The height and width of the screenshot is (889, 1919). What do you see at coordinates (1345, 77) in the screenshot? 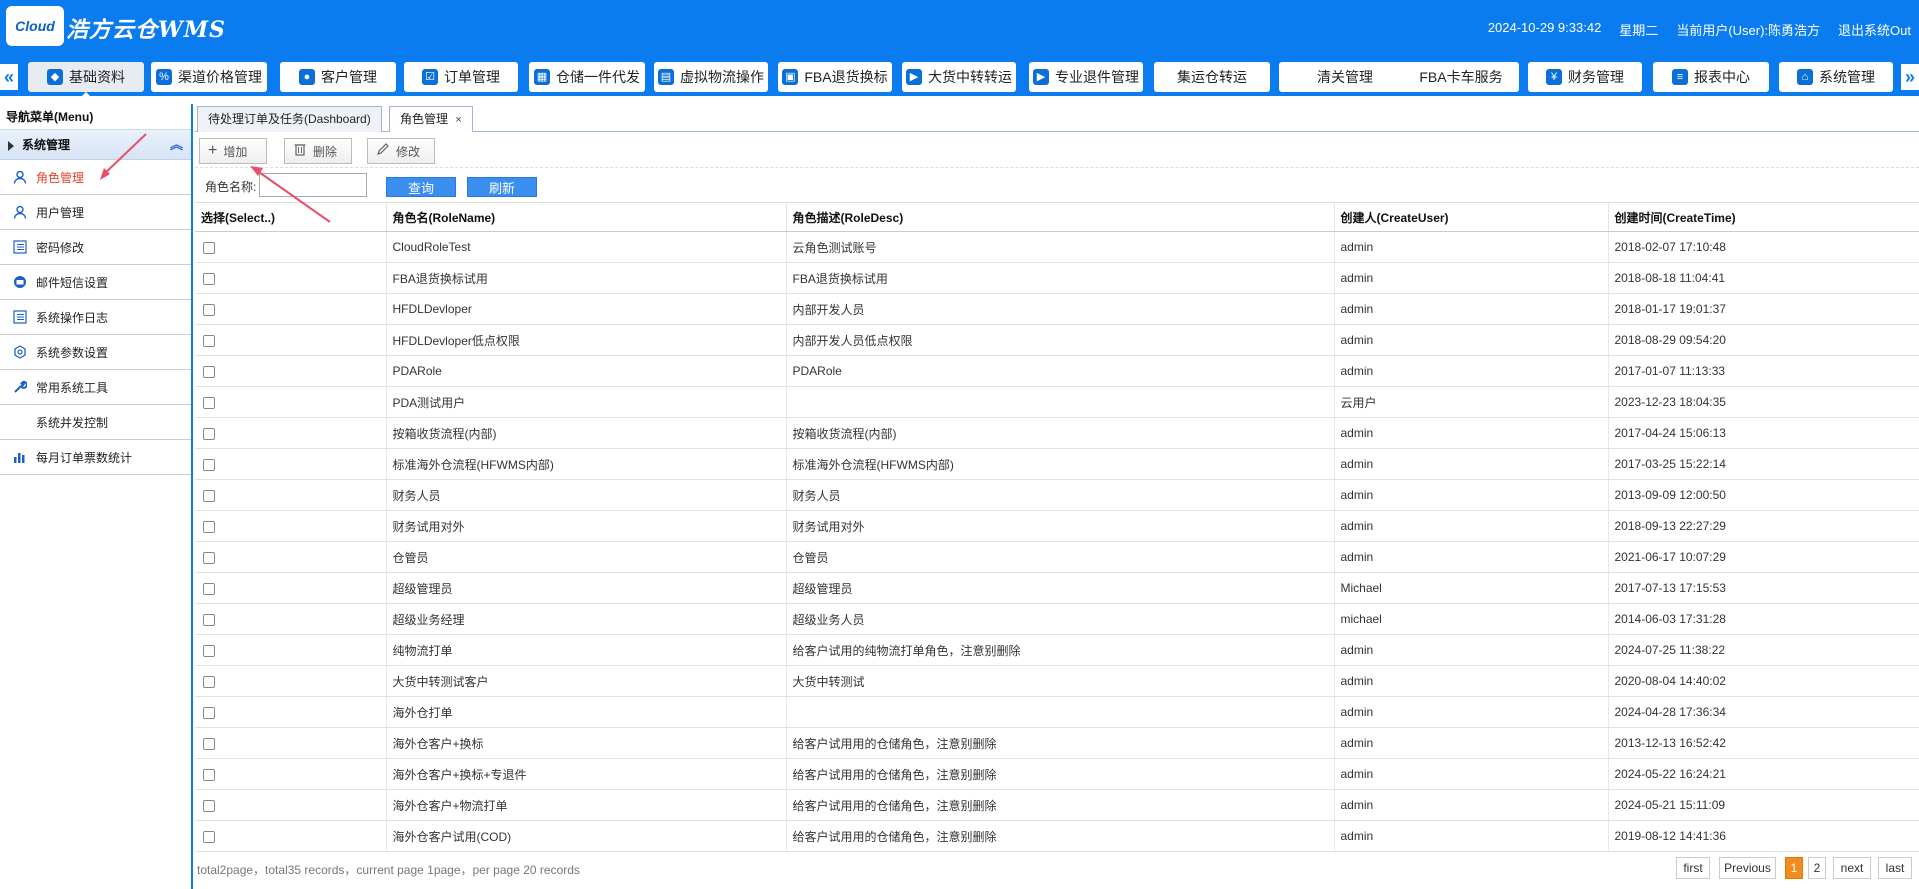
I see `nav-customs: 清关管理` at bounding box center [1345, 77].